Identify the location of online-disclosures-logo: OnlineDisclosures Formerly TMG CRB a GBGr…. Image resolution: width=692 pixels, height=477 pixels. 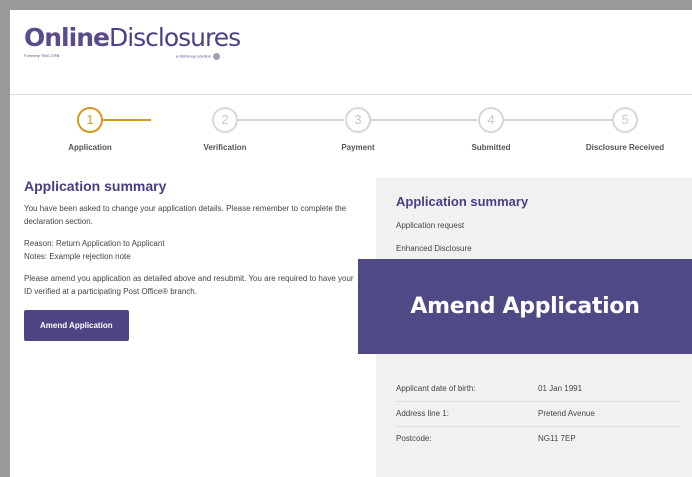
(132, 41).